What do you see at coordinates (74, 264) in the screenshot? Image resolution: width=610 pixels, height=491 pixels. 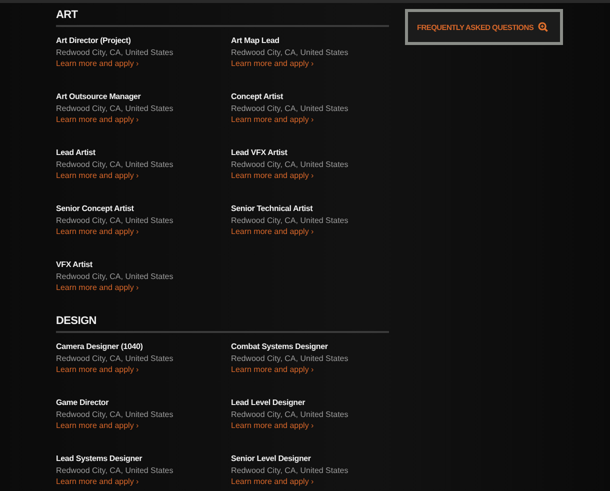 I see `job-title: VFX Artist` at bounding box center [74, 264].